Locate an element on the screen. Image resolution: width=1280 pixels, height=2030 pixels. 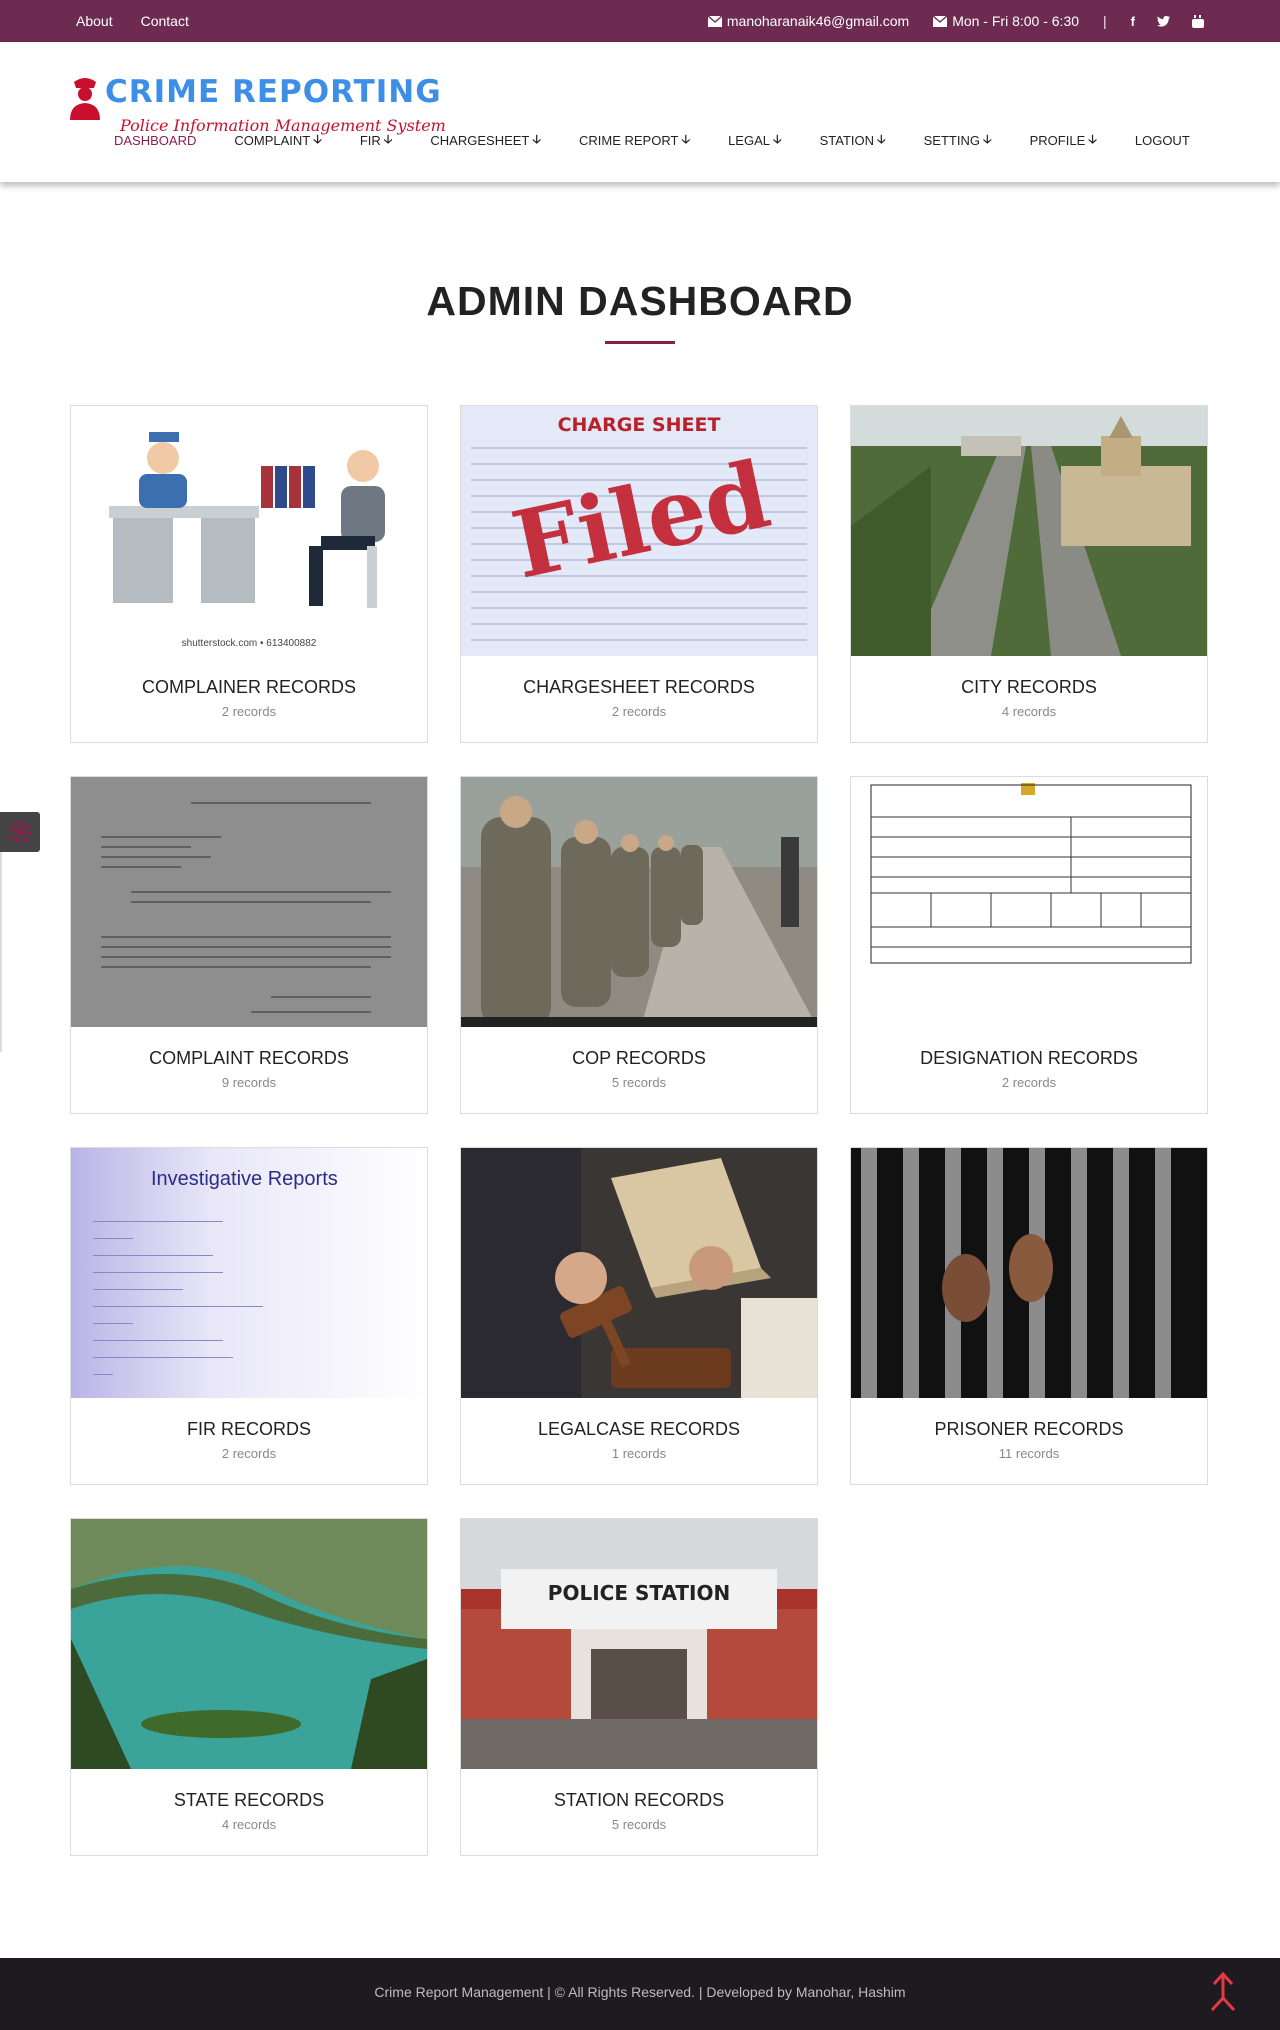
nav-station: STATION 🡣 is located at coordinates (853, 140).